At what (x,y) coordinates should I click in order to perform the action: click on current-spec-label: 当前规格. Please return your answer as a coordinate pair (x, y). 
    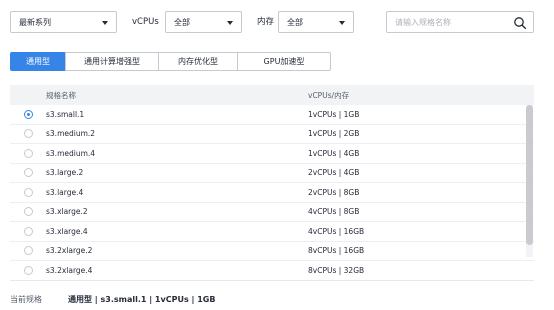
    Looking at the image, I should click on (26, 299).